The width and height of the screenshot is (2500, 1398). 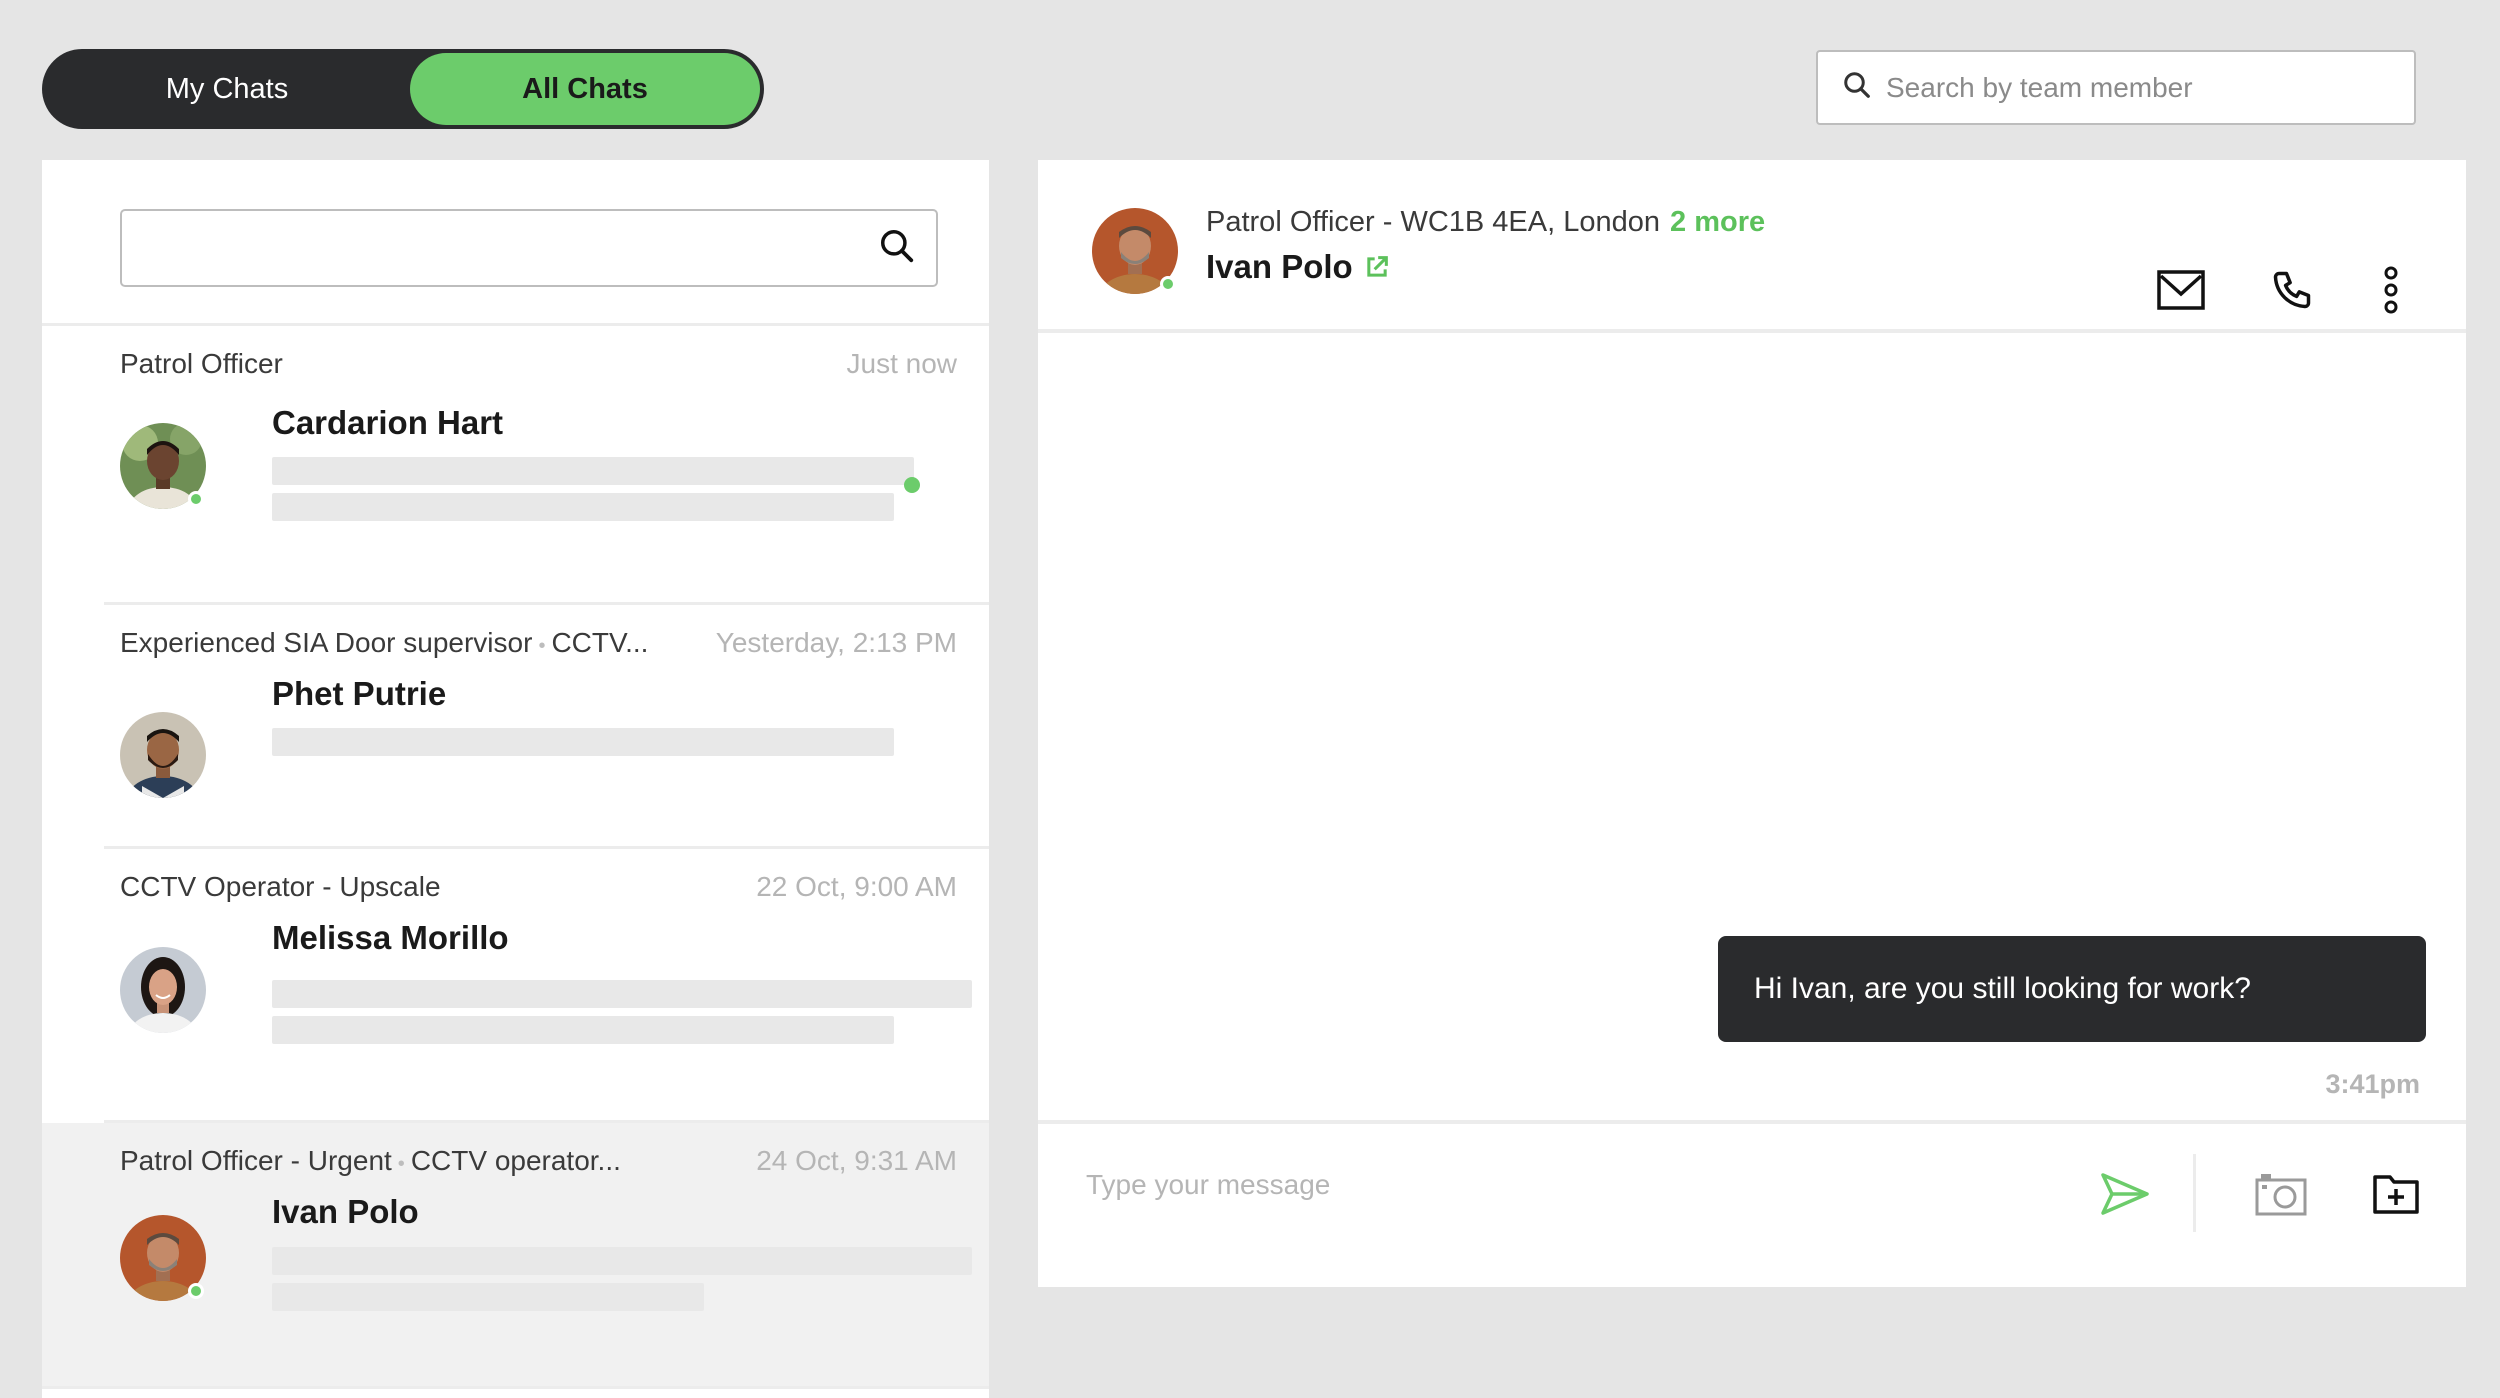 I want to click on outgoing-message-bubble: Hi Ivan, are you still looking for work?, so click(x=2072, y=989).